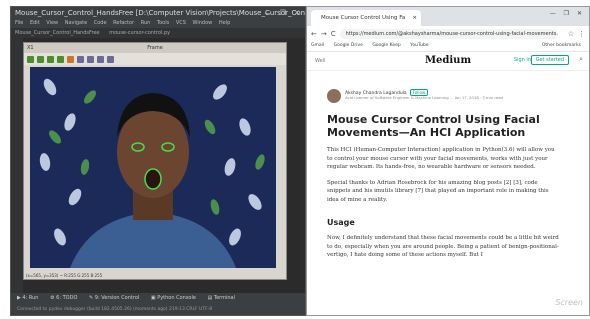 The width and height of the screenshot is (590, 319). I want to click on ide-tab-file: mouse-cursor-control.py, so click(139, 33).